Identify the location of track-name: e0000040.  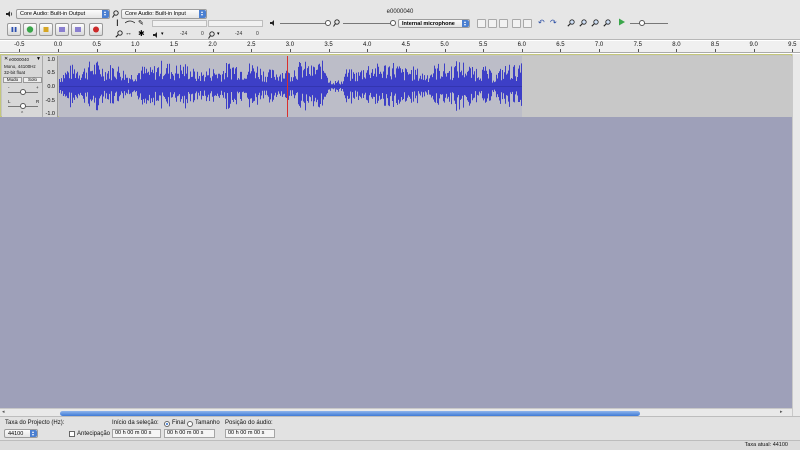
(19, 59).